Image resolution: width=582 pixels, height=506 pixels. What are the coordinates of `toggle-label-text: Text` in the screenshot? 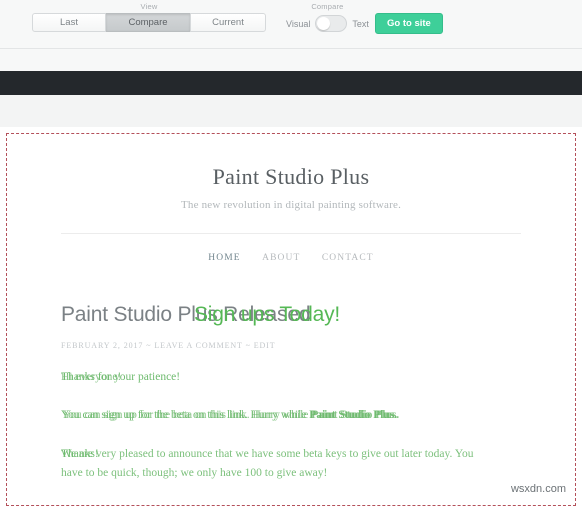 It's located at (360, 23).